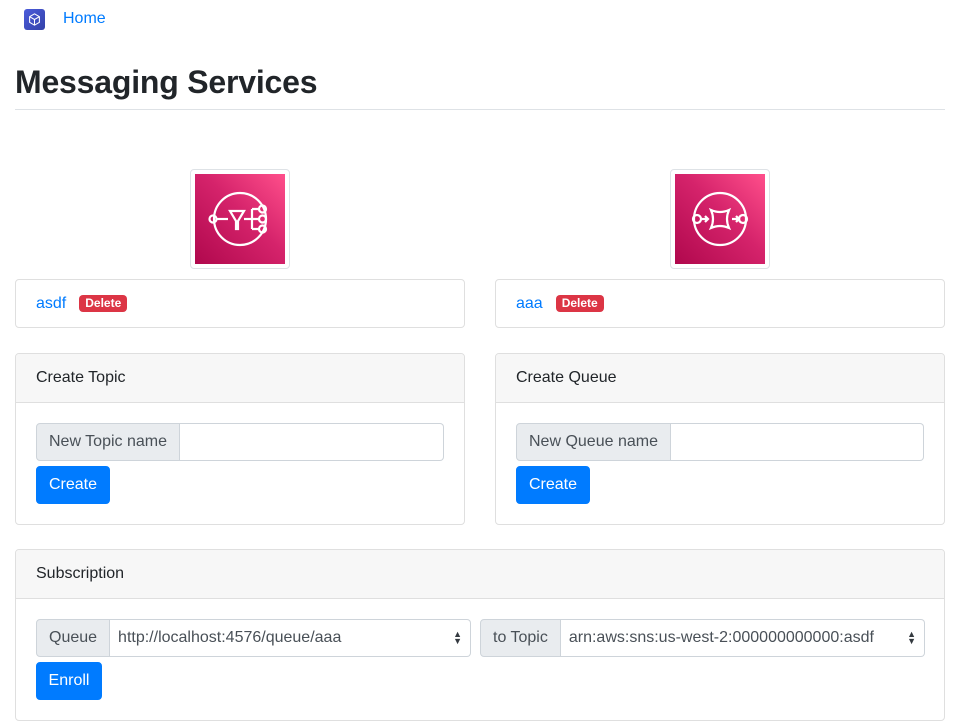  I want to click on sqs-queue-thumbnail, so click(720, 219).